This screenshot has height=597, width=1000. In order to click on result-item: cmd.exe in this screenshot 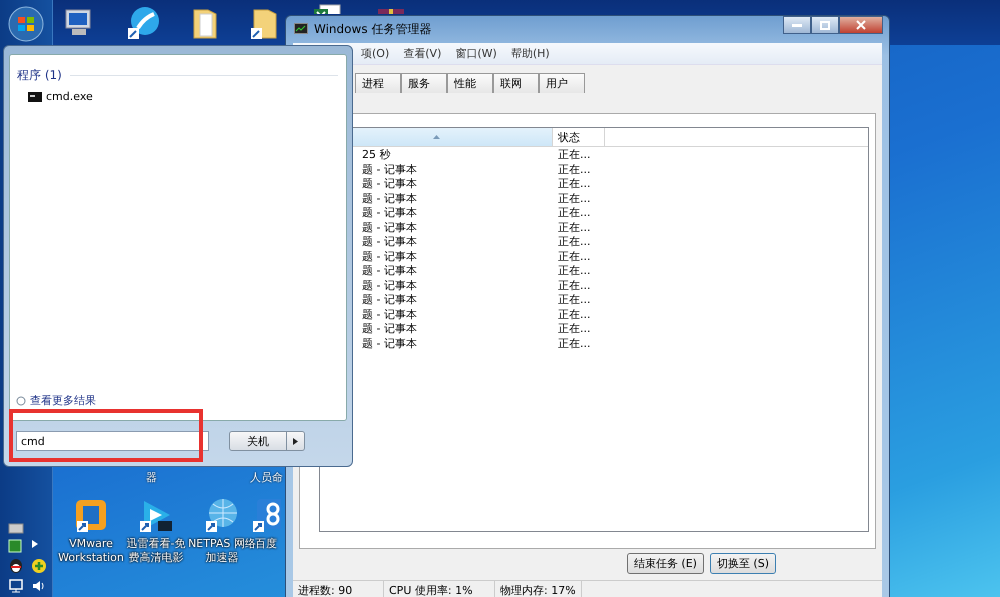, I will do `click(60, 96)`.